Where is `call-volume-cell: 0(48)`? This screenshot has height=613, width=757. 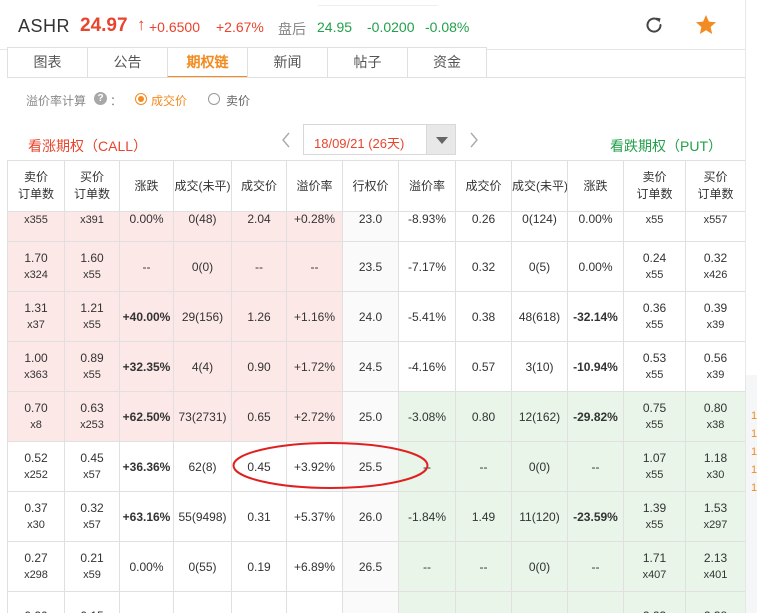 call-volume-cell: 0(48) is located at coordinates (202, 226).